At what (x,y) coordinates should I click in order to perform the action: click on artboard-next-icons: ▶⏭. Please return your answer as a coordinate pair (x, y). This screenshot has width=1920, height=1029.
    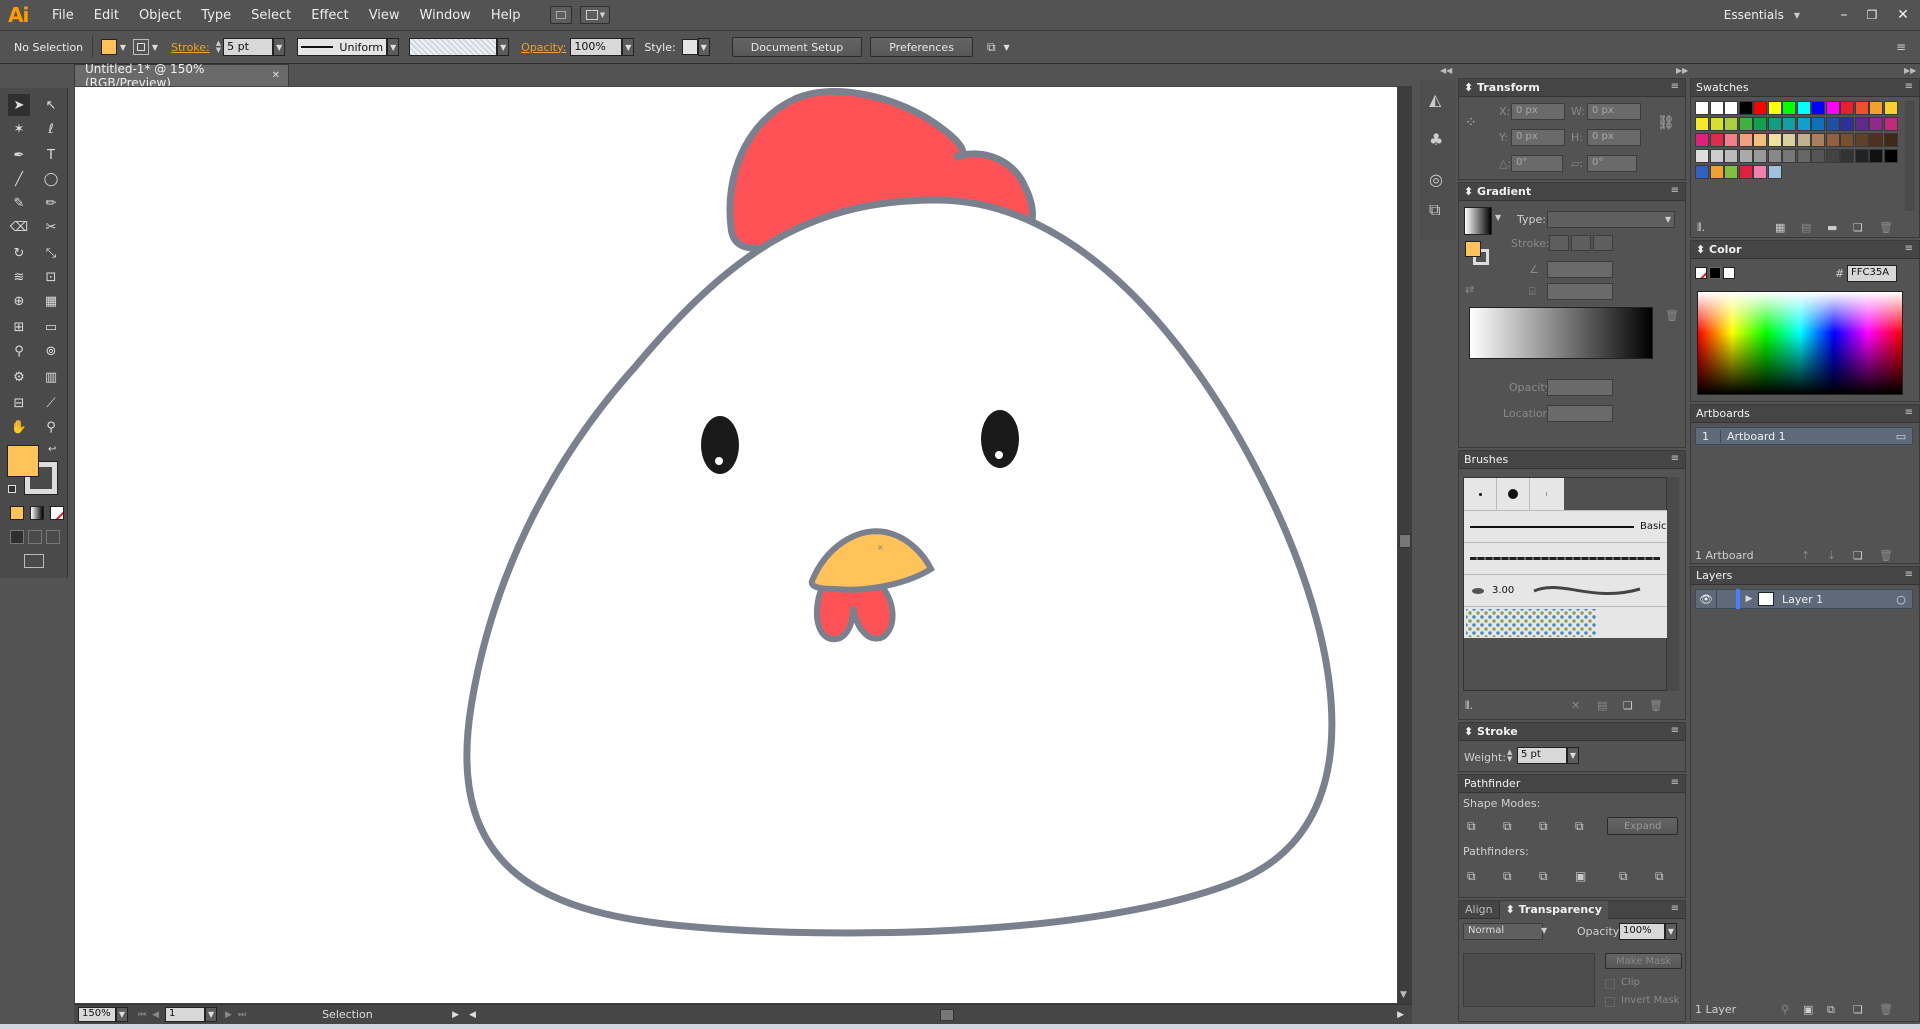
    Looking at the image, I should click on (238, 1015).